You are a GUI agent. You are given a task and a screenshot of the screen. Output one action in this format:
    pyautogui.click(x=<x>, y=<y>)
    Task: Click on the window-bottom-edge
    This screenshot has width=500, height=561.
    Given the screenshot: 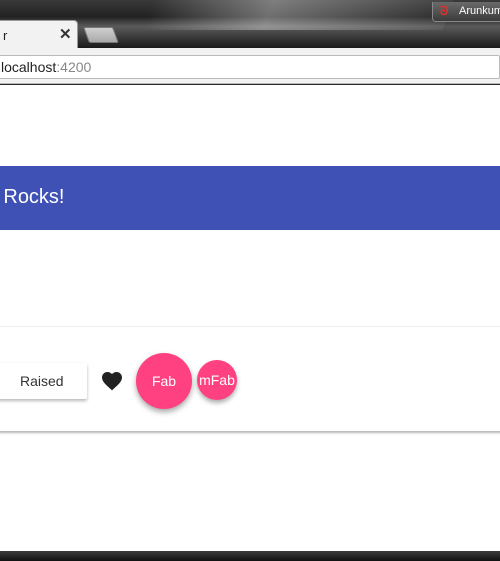 What is the action you would take?
    pyautogui.click(x=250, y=556)
    